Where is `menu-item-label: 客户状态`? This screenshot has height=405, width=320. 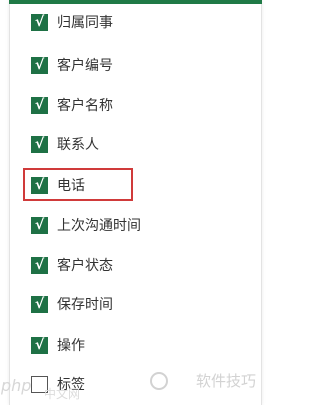
menu-item-label: 客户状态 is located at coordinates (85, 266).